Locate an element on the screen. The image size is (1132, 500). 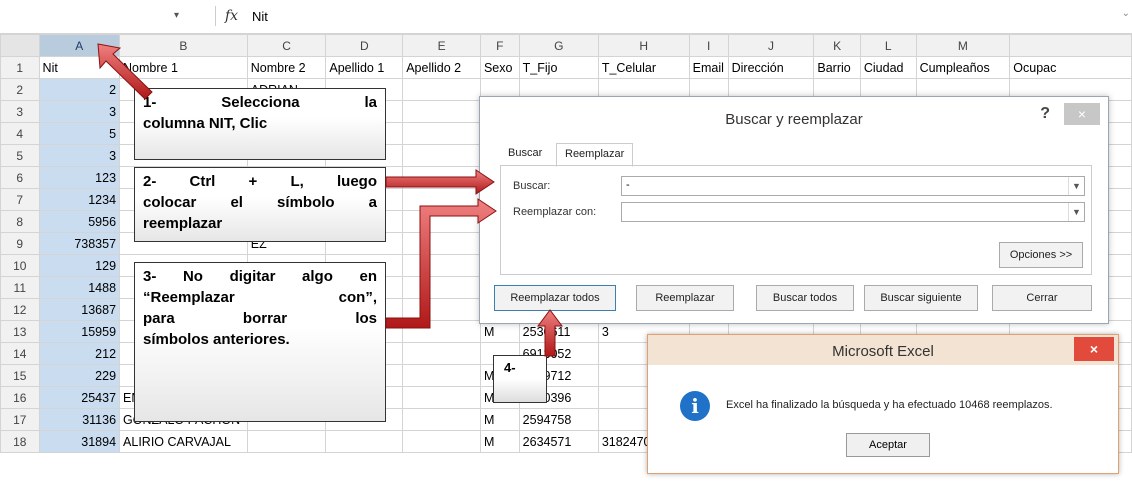
tab-find: Buscar is located at coordinates (525, 155).